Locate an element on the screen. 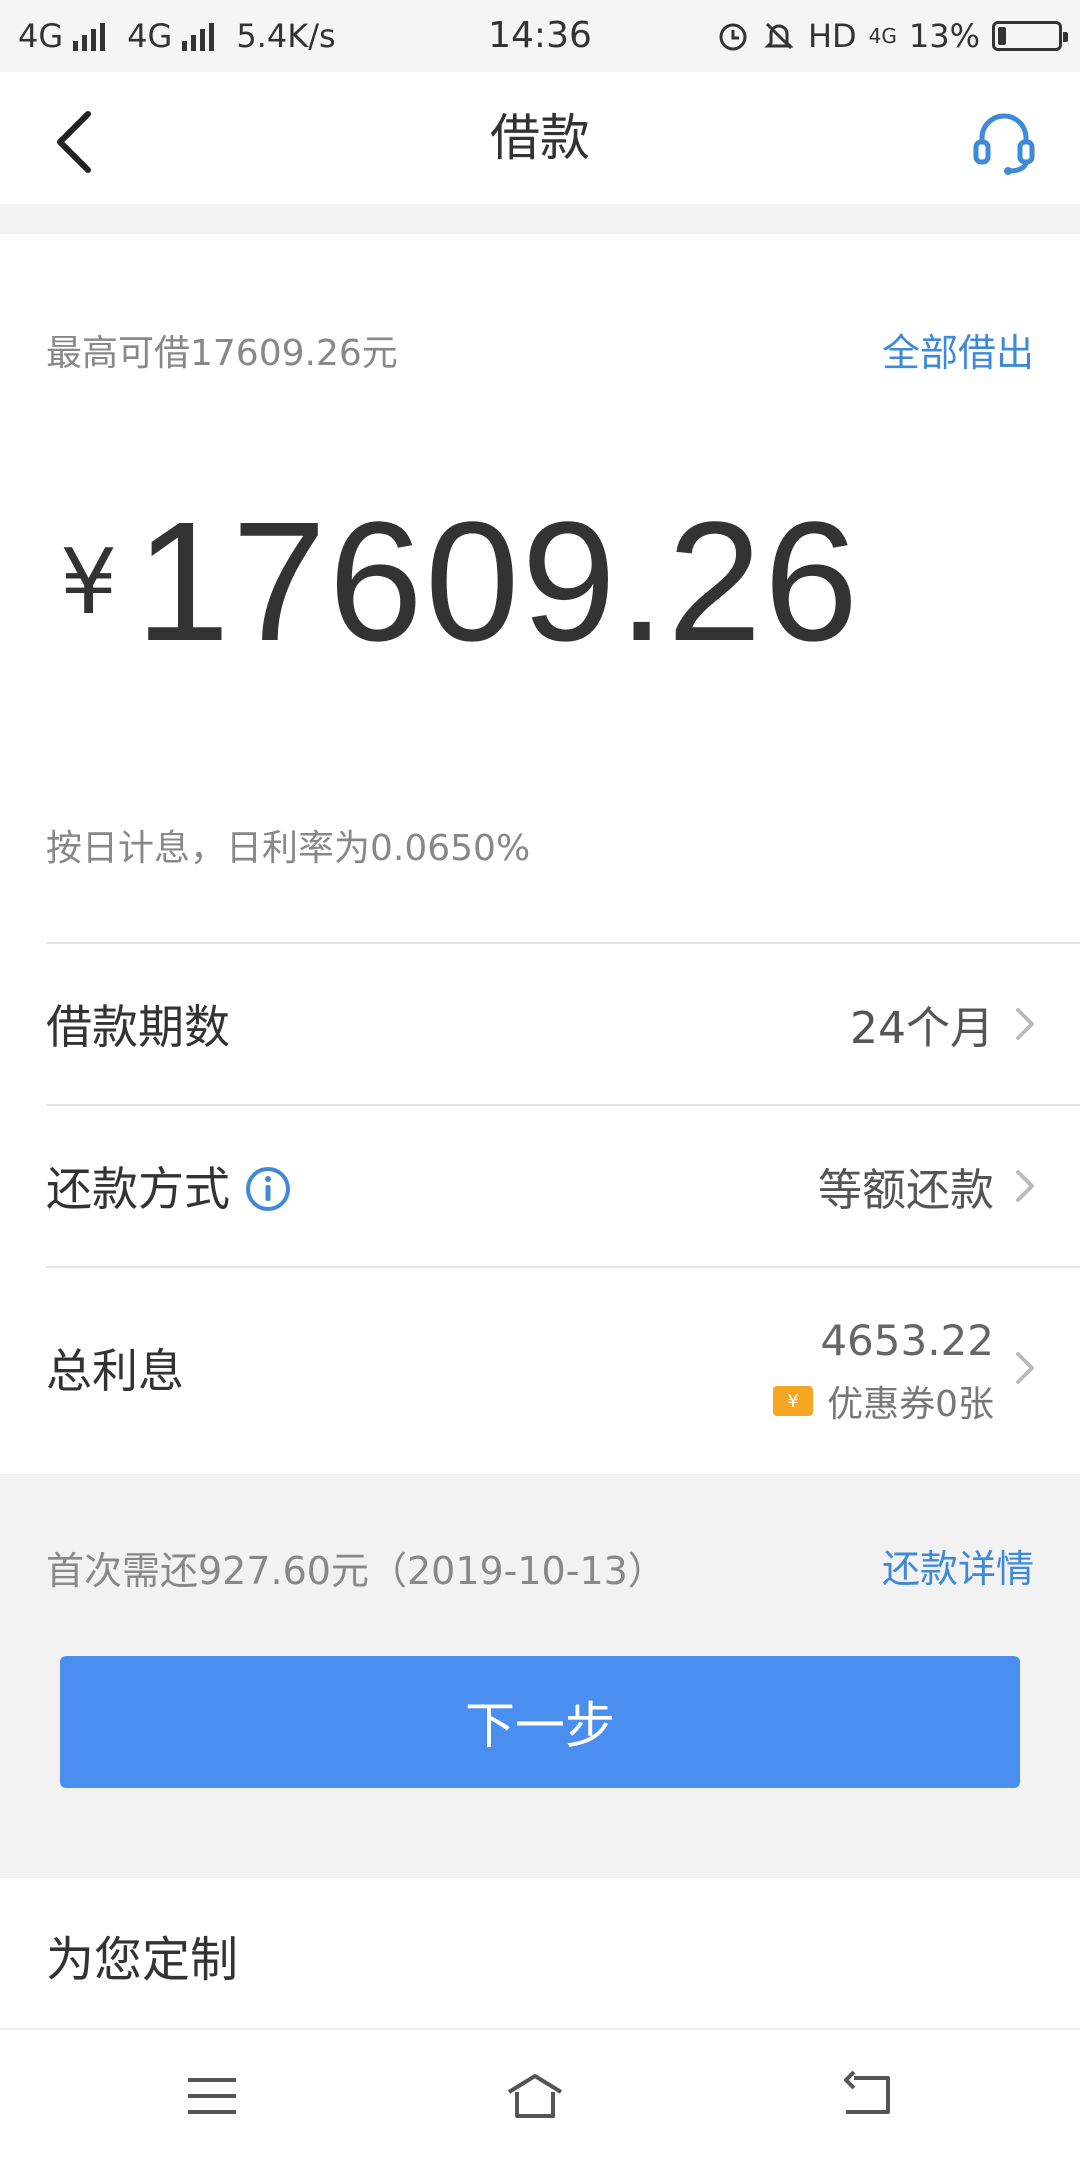 The image size is (1080, 2160). interest-value: 4653.22 is located at coordinates (907, 1340).